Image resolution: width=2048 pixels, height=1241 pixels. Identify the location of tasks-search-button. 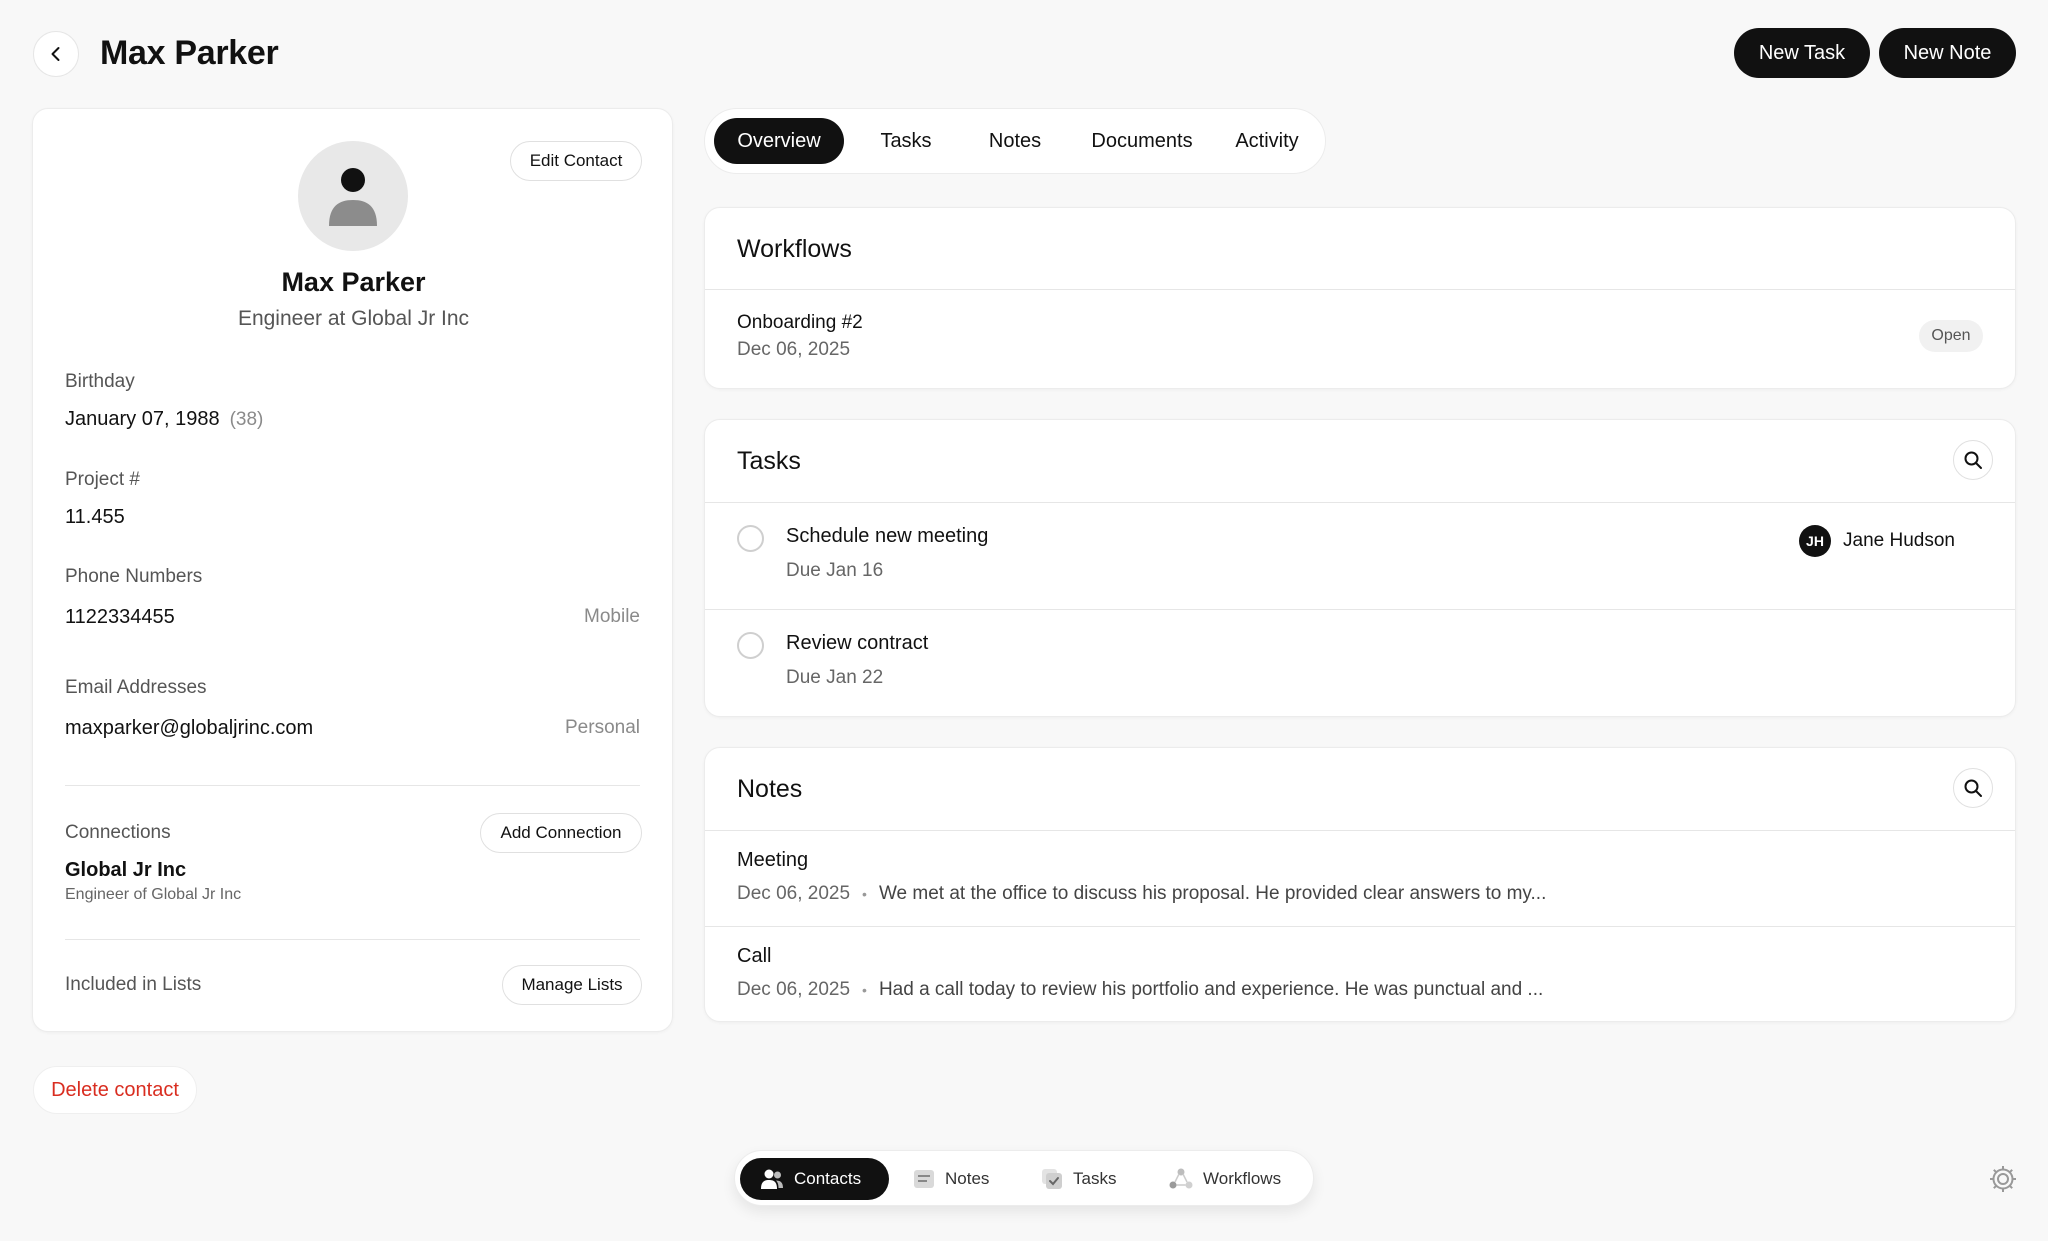
(1973, 460).